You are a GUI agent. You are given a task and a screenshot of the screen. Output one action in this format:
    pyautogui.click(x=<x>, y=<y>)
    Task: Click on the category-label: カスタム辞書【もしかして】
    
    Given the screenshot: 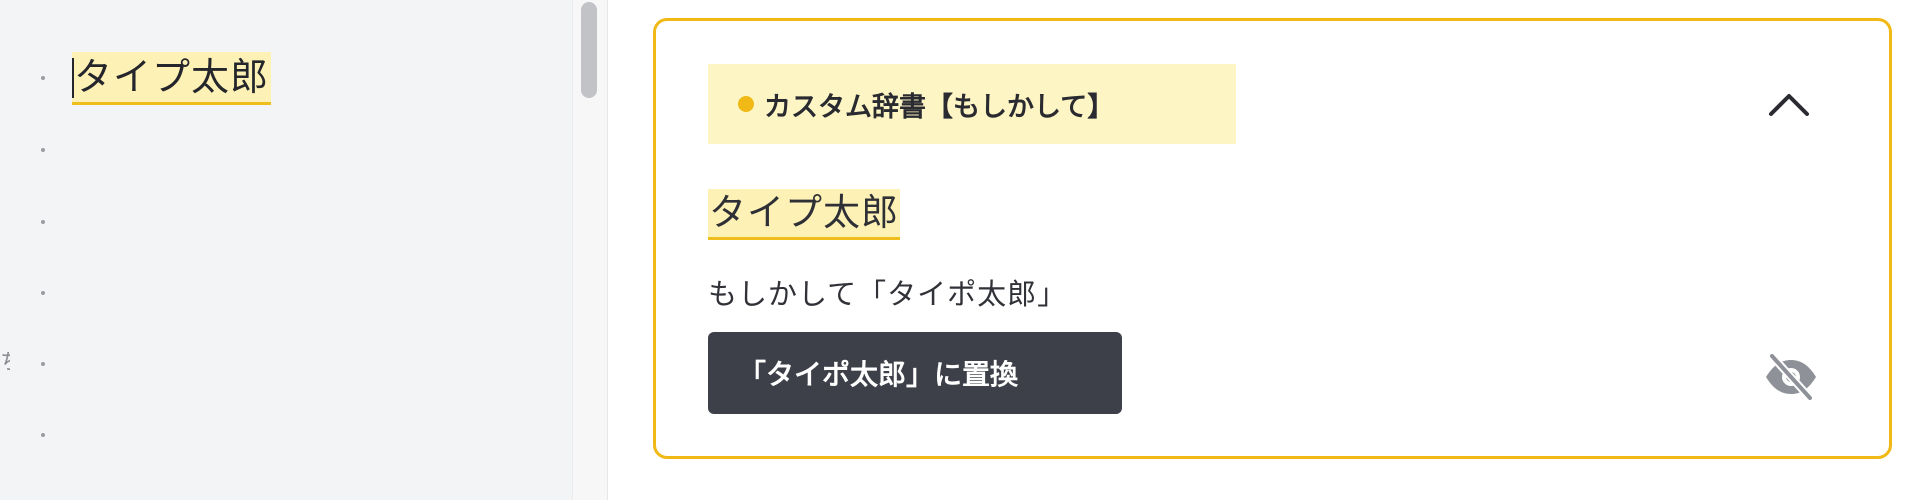 What is the action you would take?
    pyautogui.click(x=939, y=107)
    